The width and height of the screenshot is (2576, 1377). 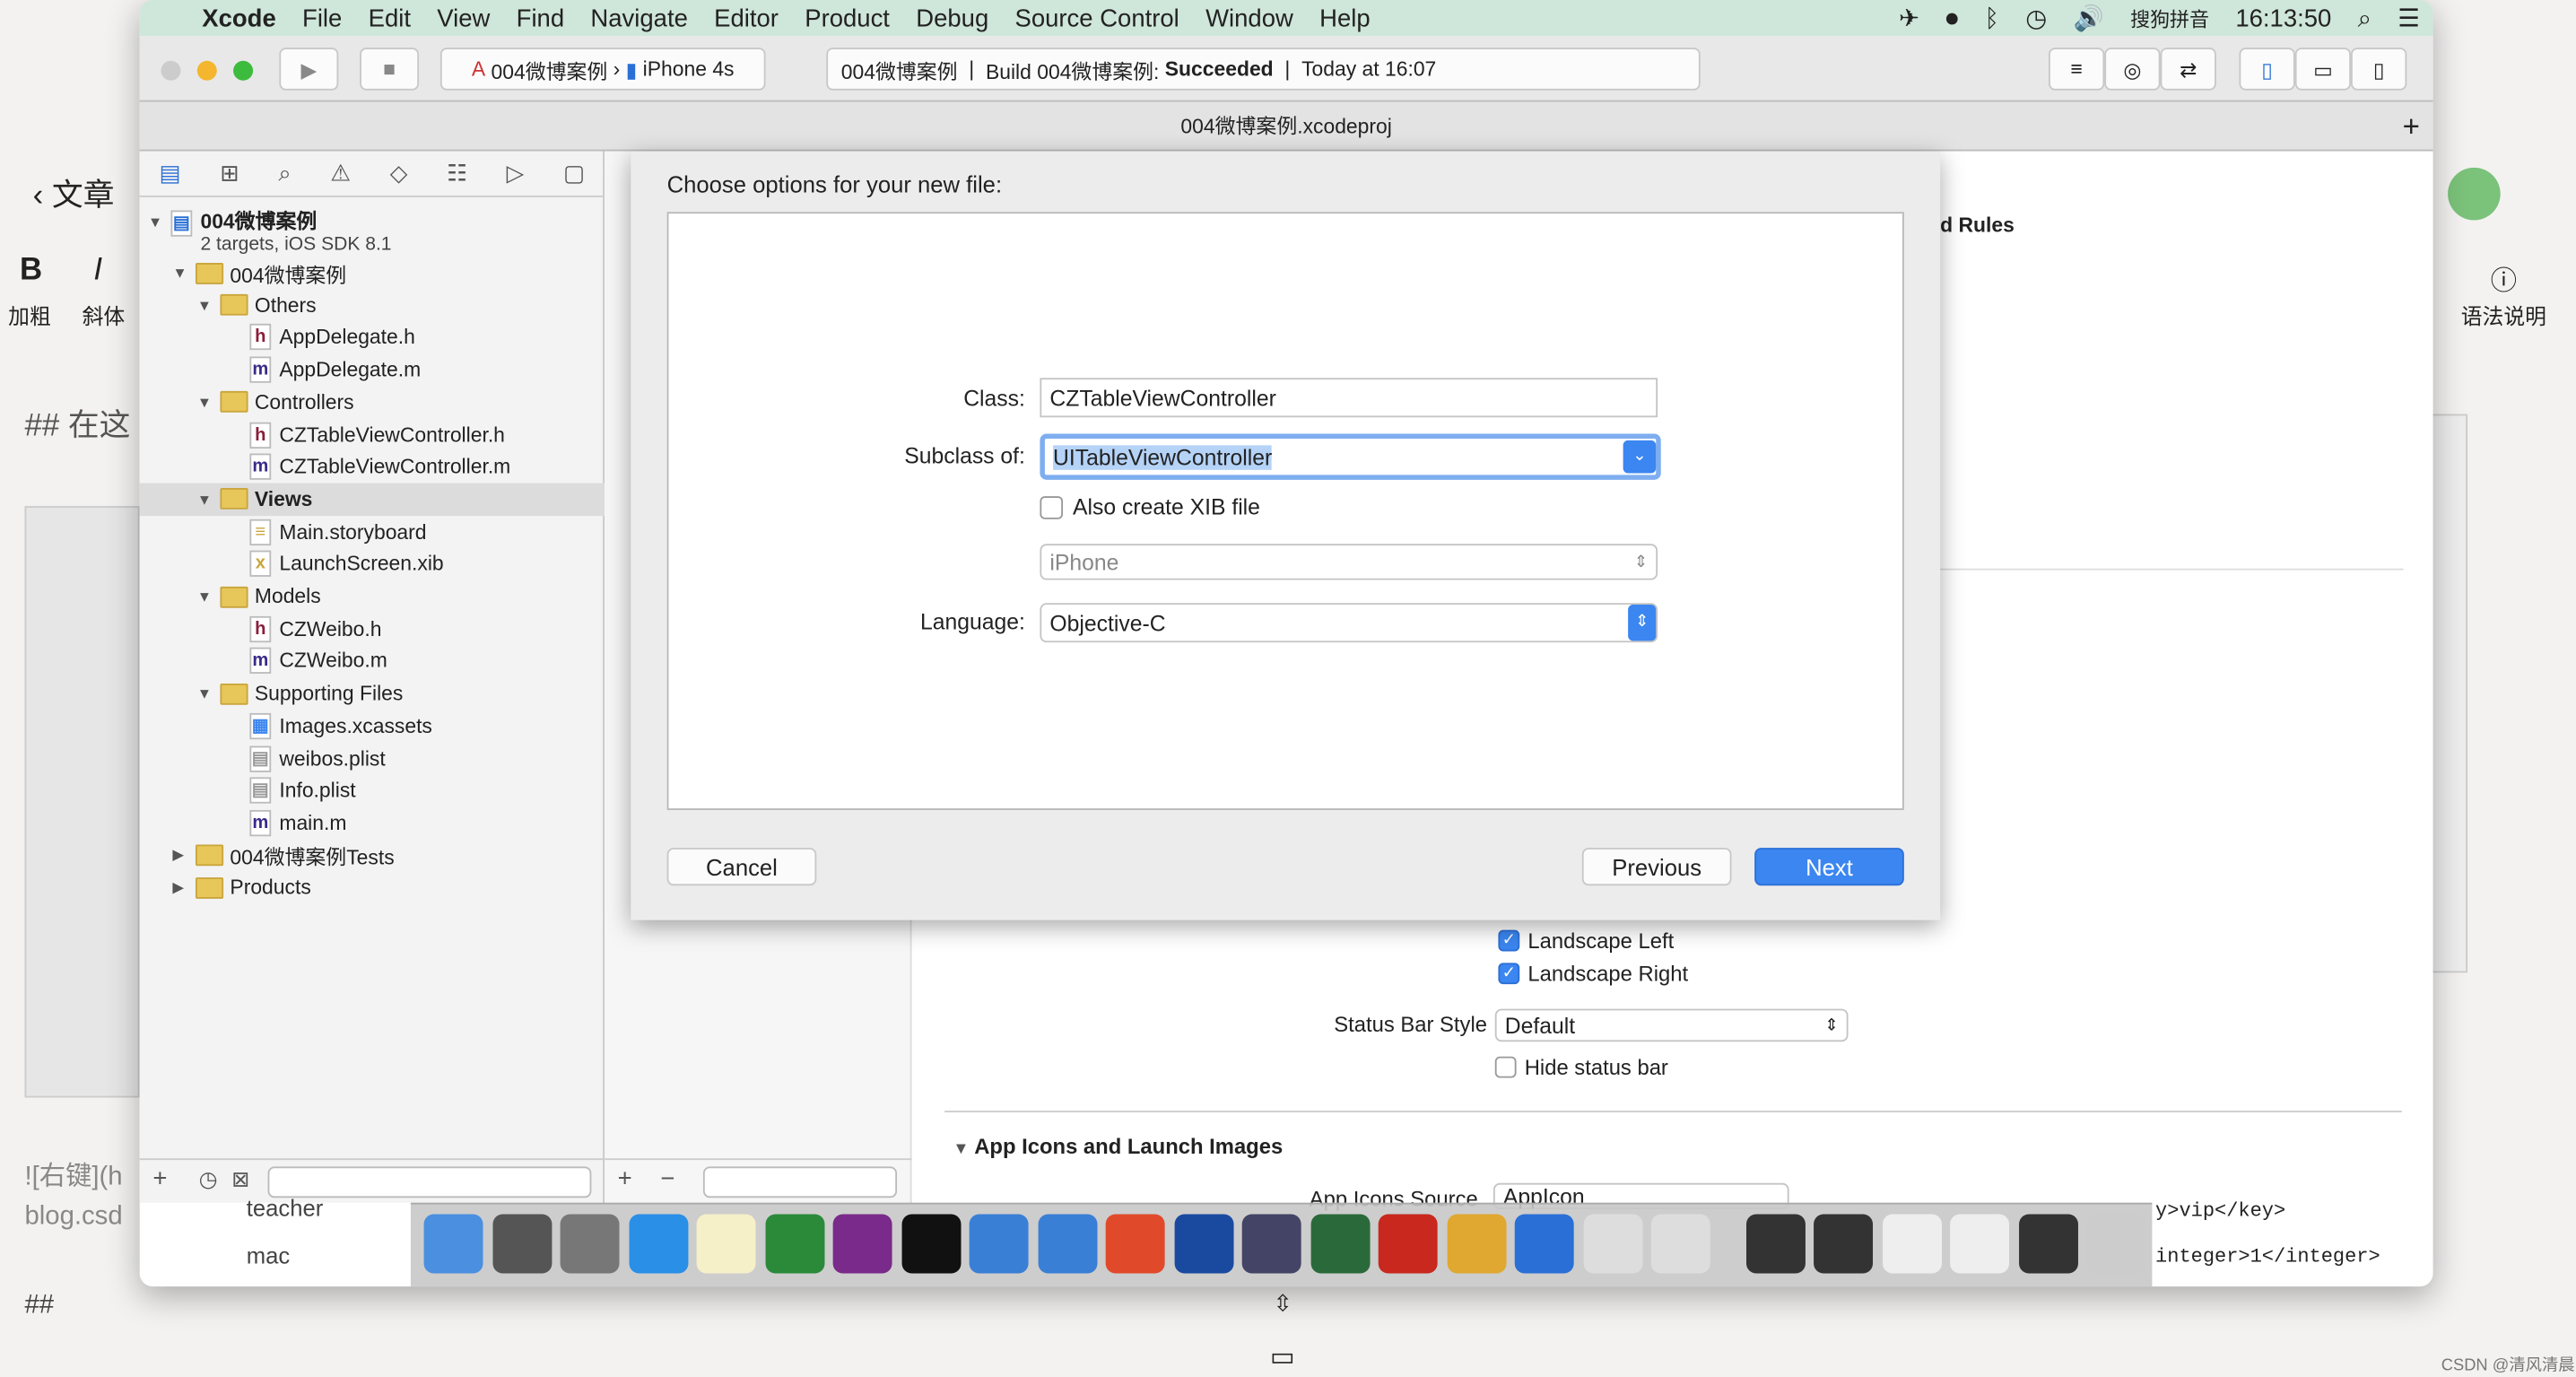 I want to click on dock-remote3-icon, so click(x=2048, y=1244).